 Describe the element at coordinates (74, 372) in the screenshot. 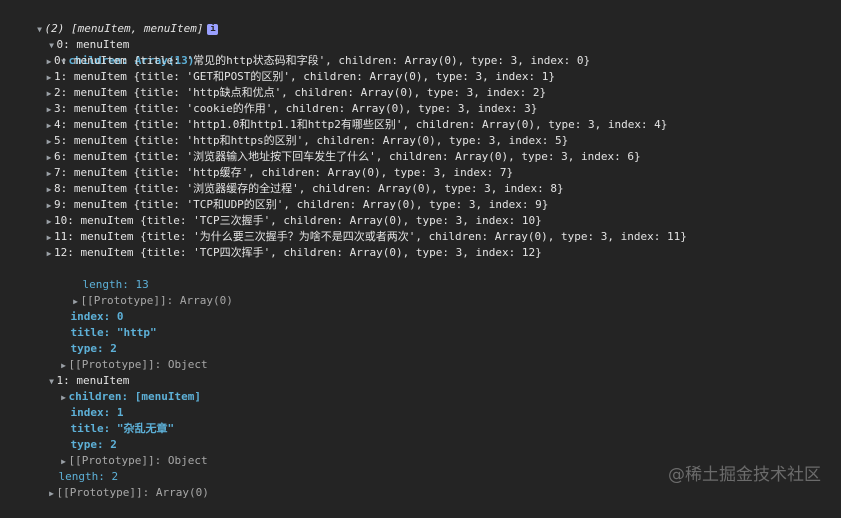

I see `item1-row: ▼ 1: menuItem` at that location.